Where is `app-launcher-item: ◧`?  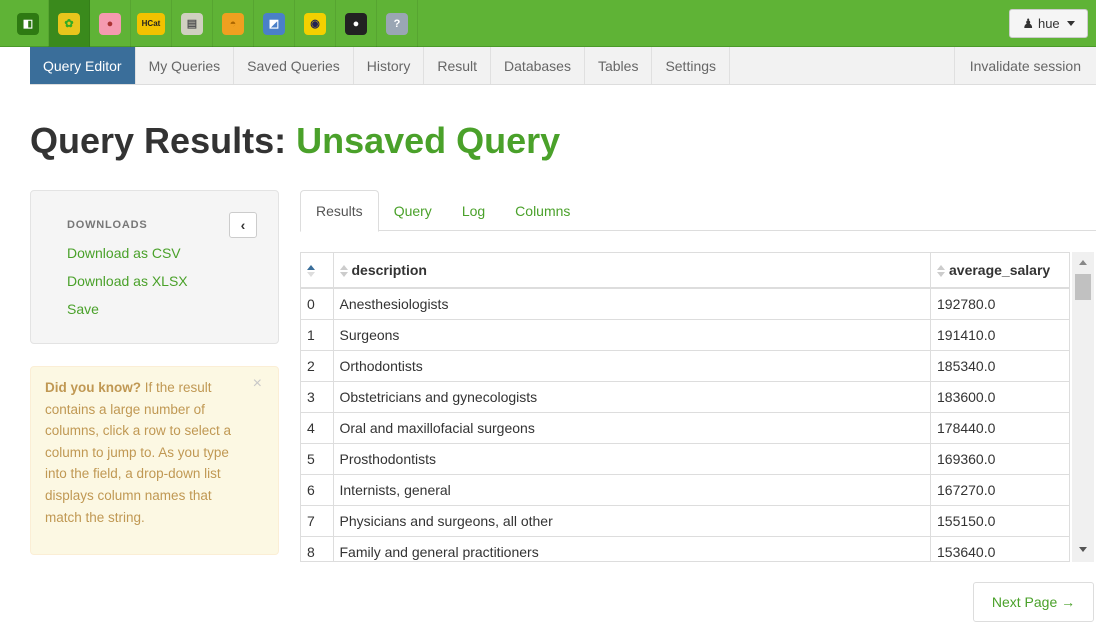
app-launcher-item: ◧ is located at coordinates (28, 23).